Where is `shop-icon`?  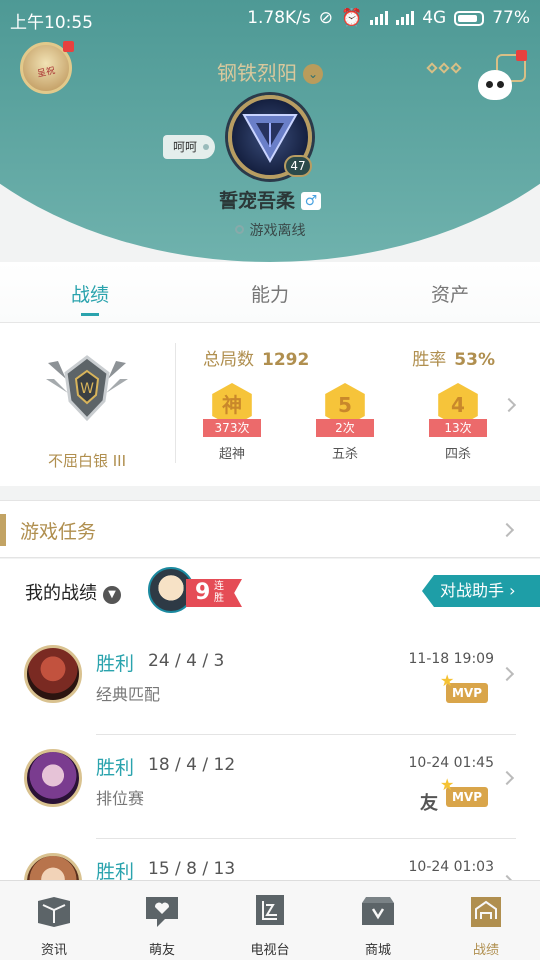 shop-icon is located at coordinates (378, 911).